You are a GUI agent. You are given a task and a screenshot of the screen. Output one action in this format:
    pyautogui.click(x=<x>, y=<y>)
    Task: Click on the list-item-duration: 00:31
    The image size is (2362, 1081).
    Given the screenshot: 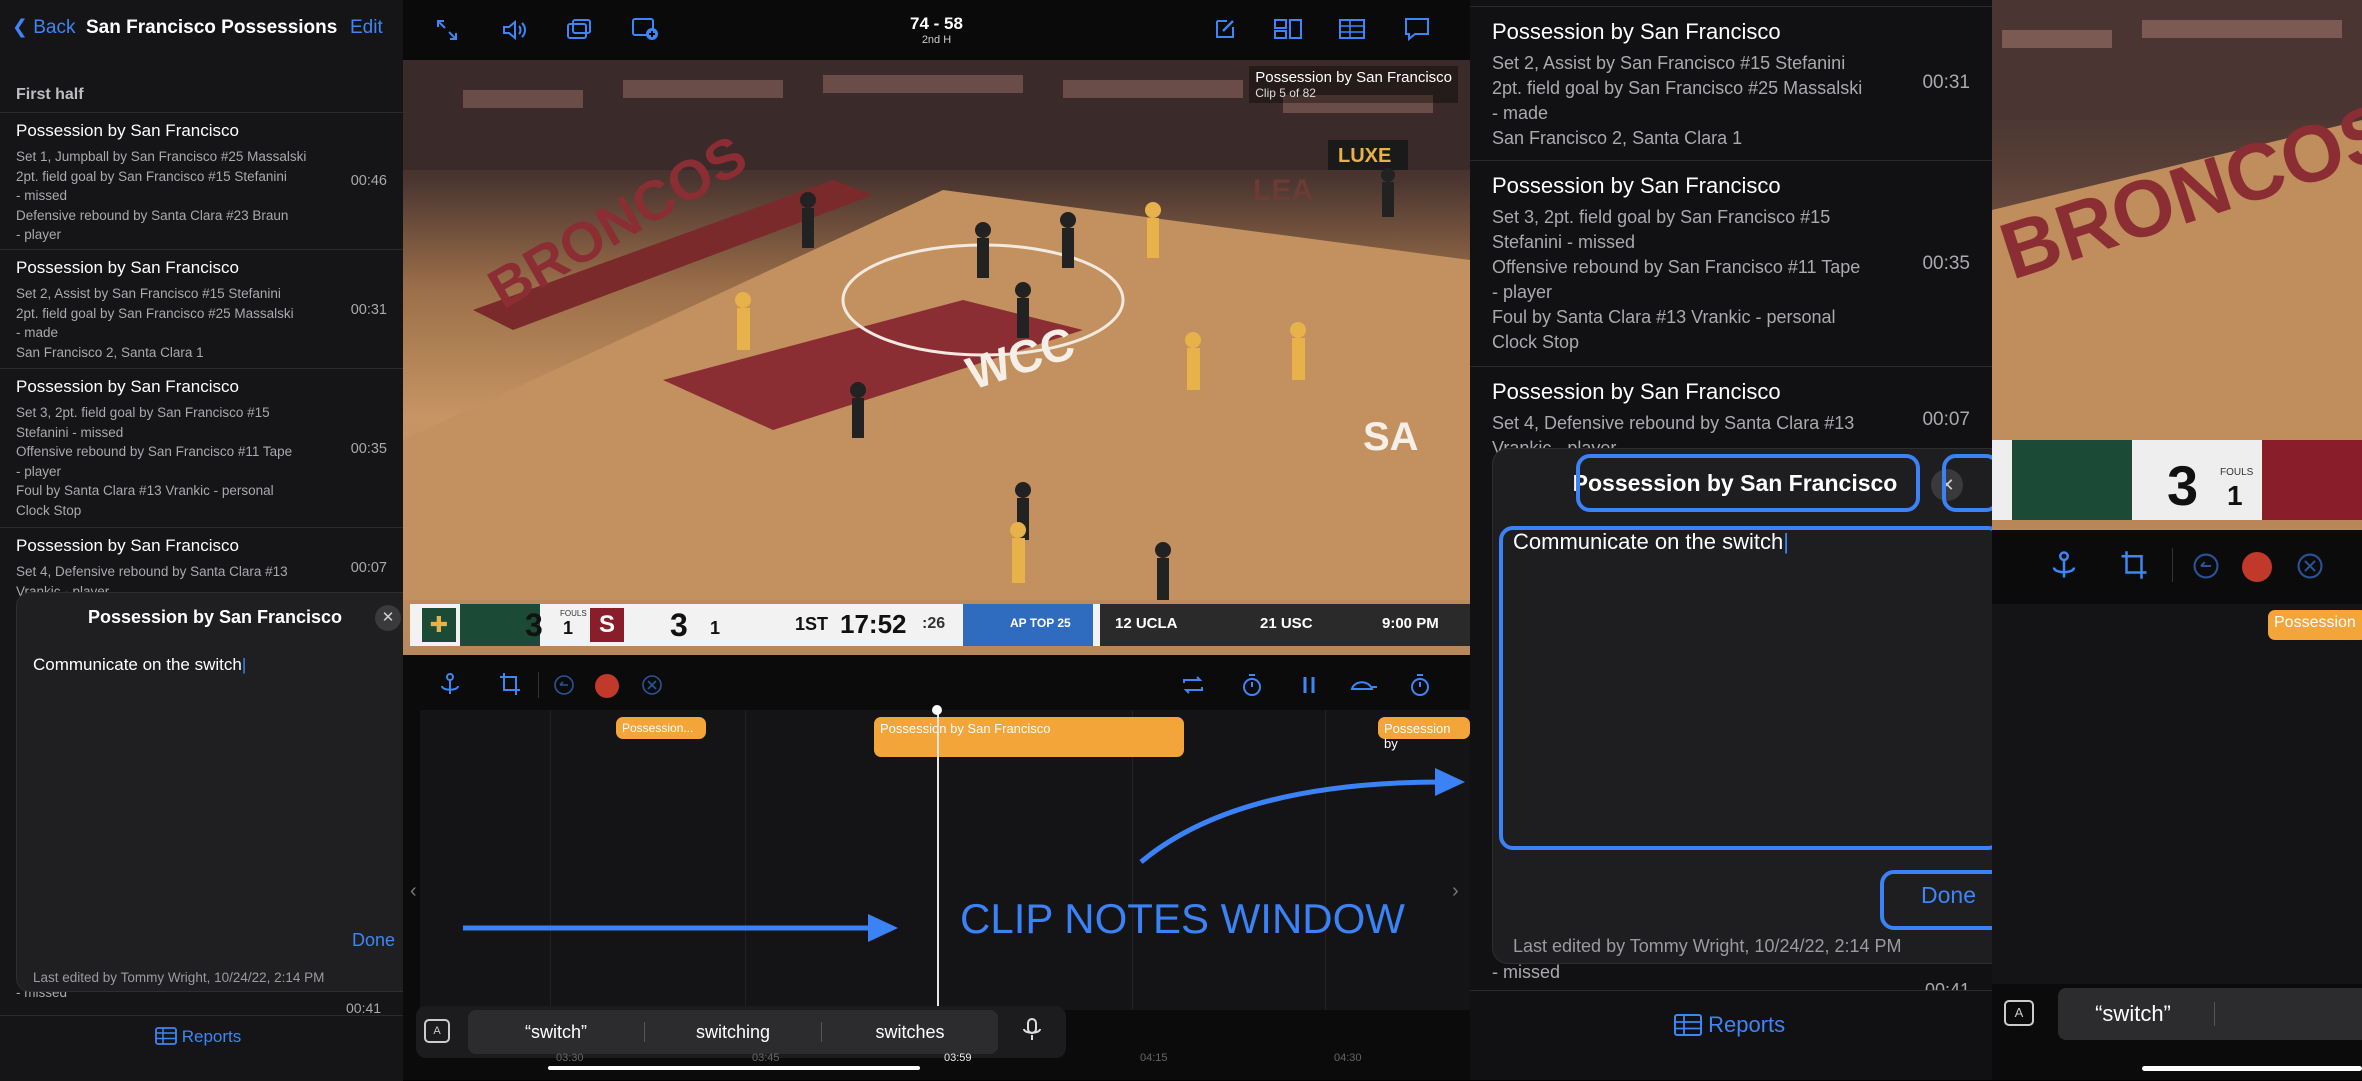 What is the action you would take?
    pyautogui.click(x=368, y=310)
    